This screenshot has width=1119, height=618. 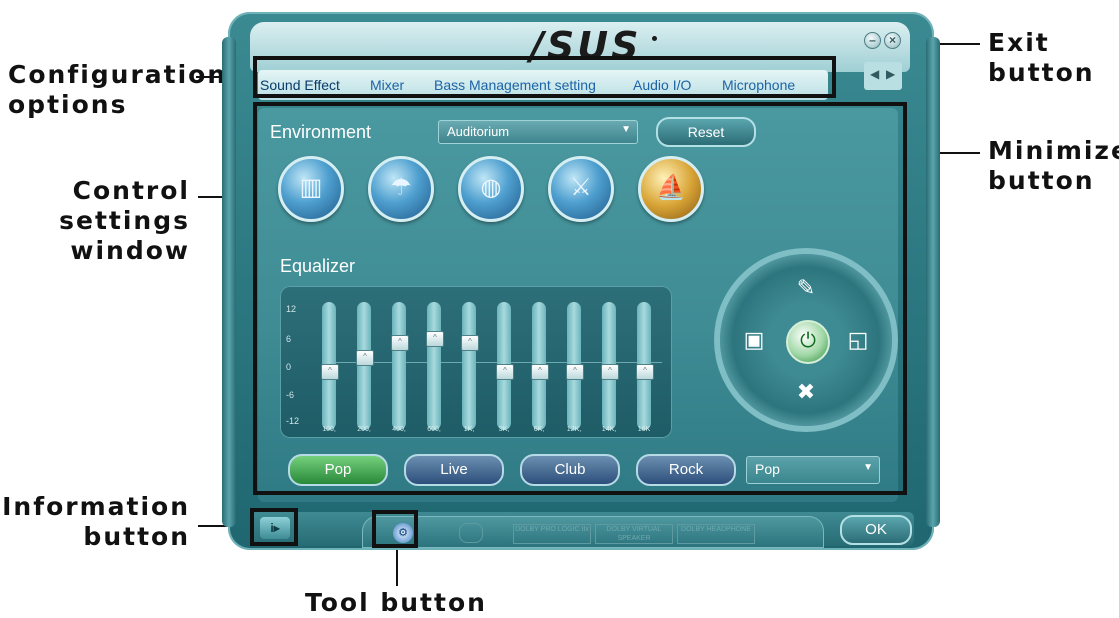 I want to click on callout-line: settings, so click(x=124, y=220).